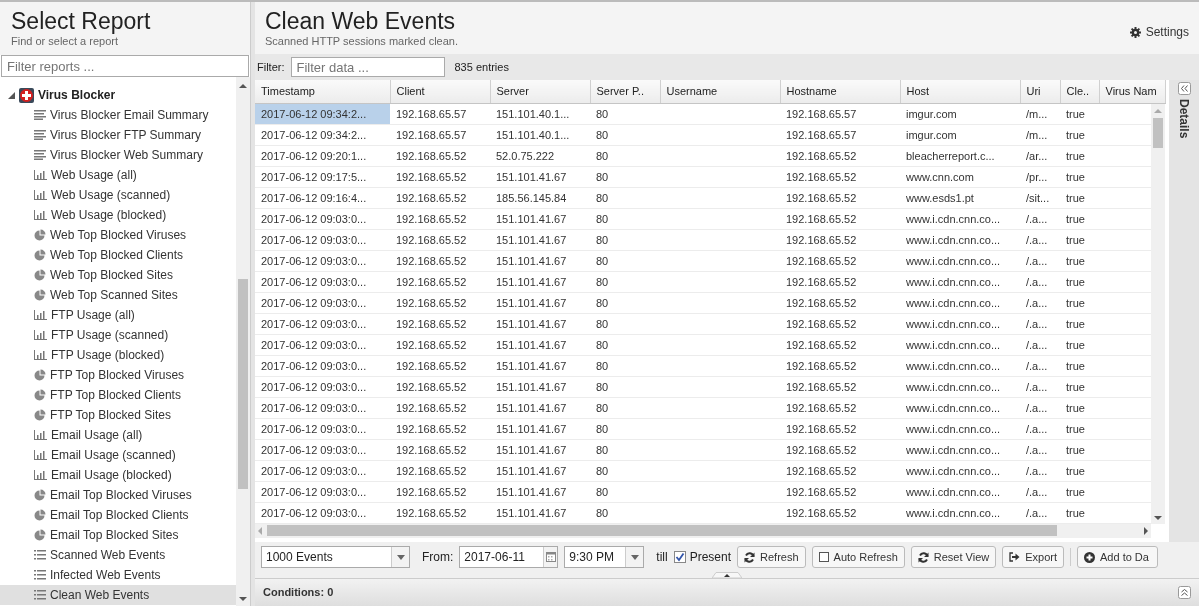 The image size is (1199, 606). I want to click on report-item: Email Top Blocked Sites, so click(118, 535).